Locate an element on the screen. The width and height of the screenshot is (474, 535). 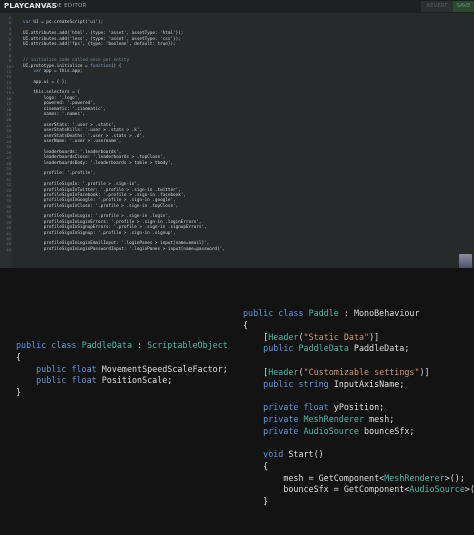
code-token: UI.prototype.initialize = is located at coordinates (57, 66).